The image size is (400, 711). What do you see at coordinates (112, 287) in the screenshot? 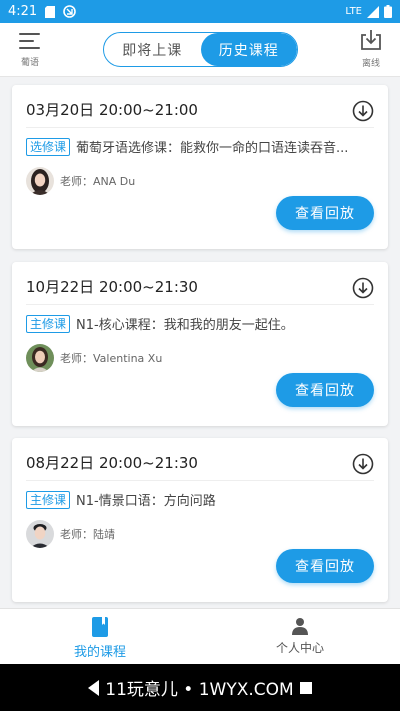
I see `course-time: 10月22日 20:00~21:30` at bounding box center [112, 287].